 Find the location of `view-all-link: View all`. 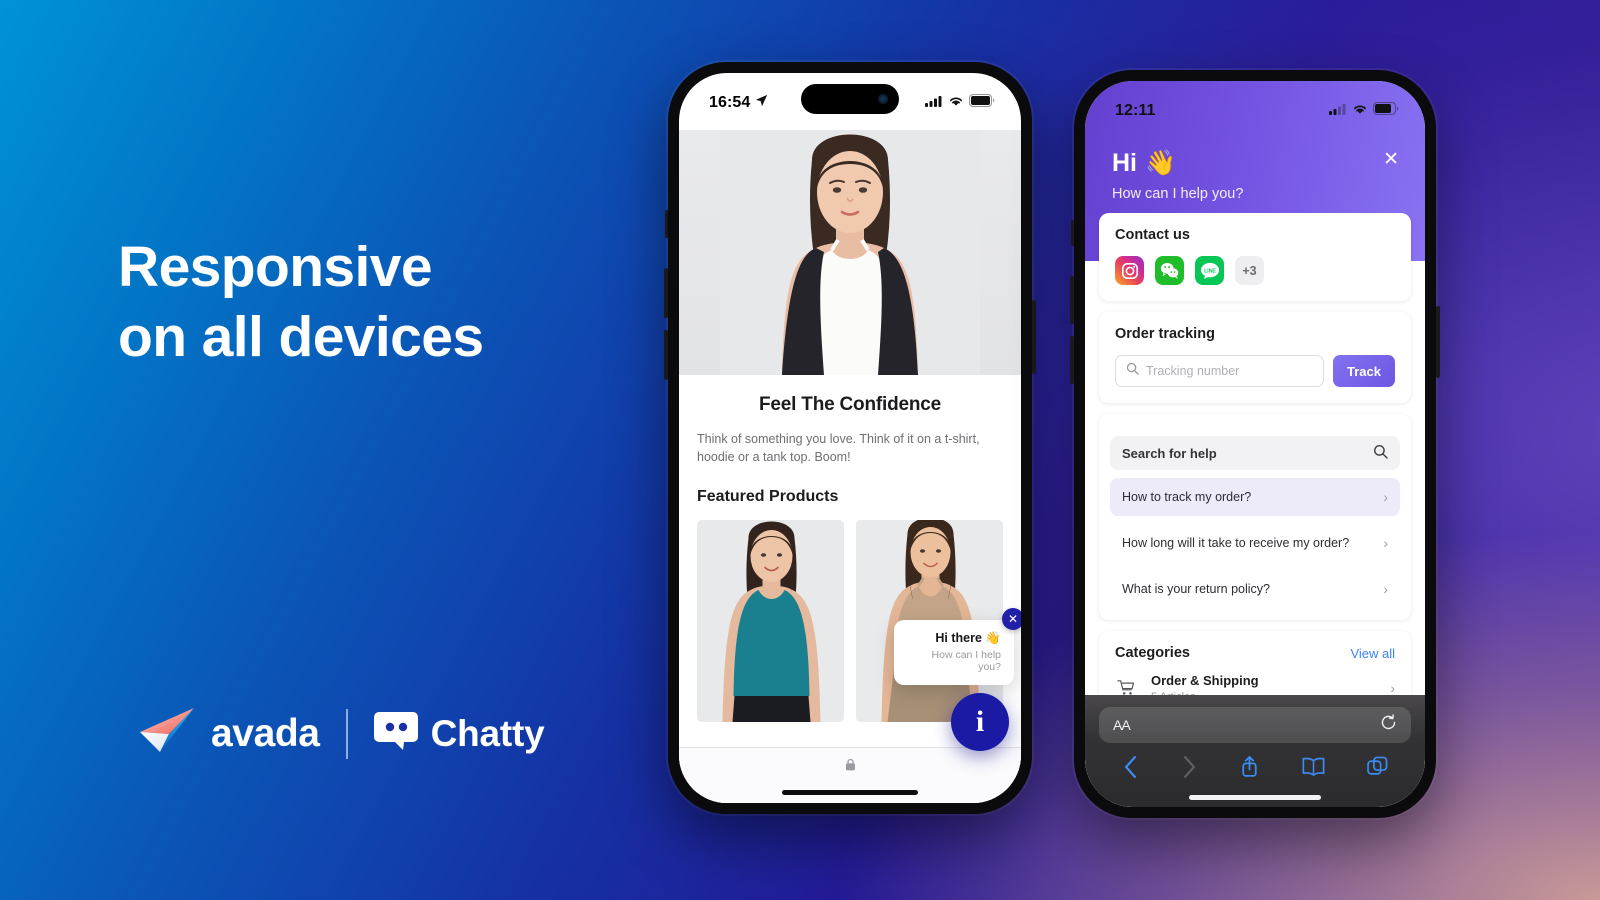

view-all-link: View all is located at coordinates (1372, 653).